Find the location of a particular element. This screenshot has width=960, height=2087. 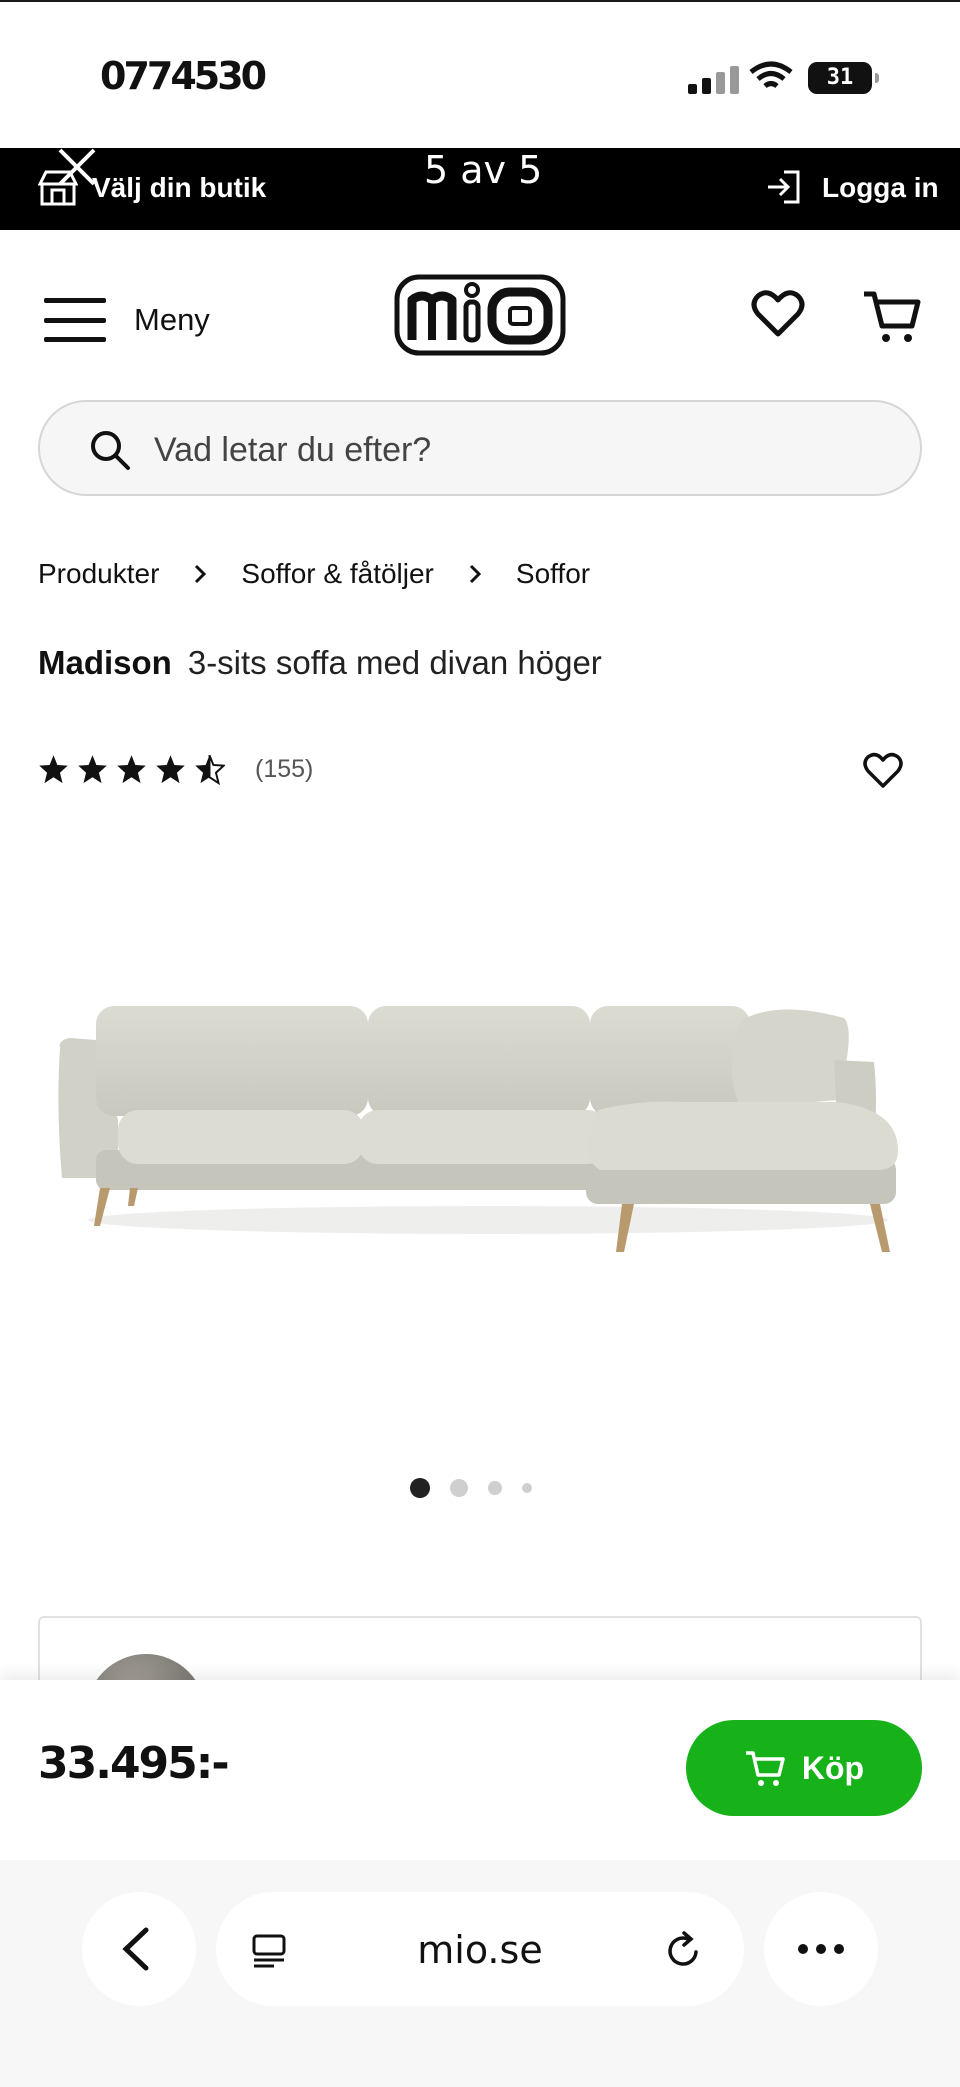

favorites-heart-icon is located at coordinates (778, 314).